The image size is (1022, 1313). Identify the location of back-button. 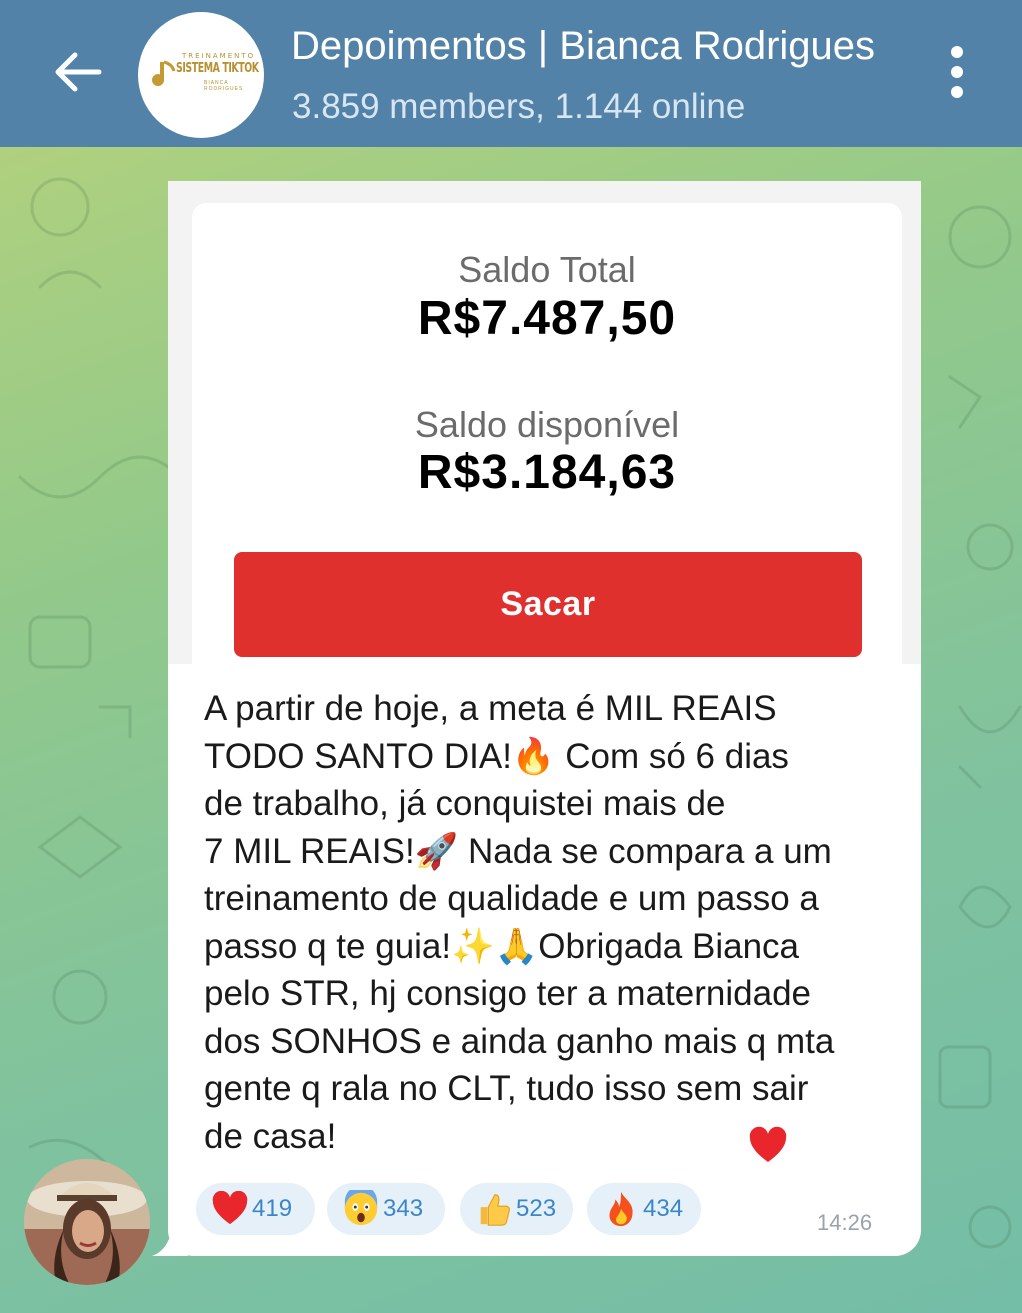
(78, 72).